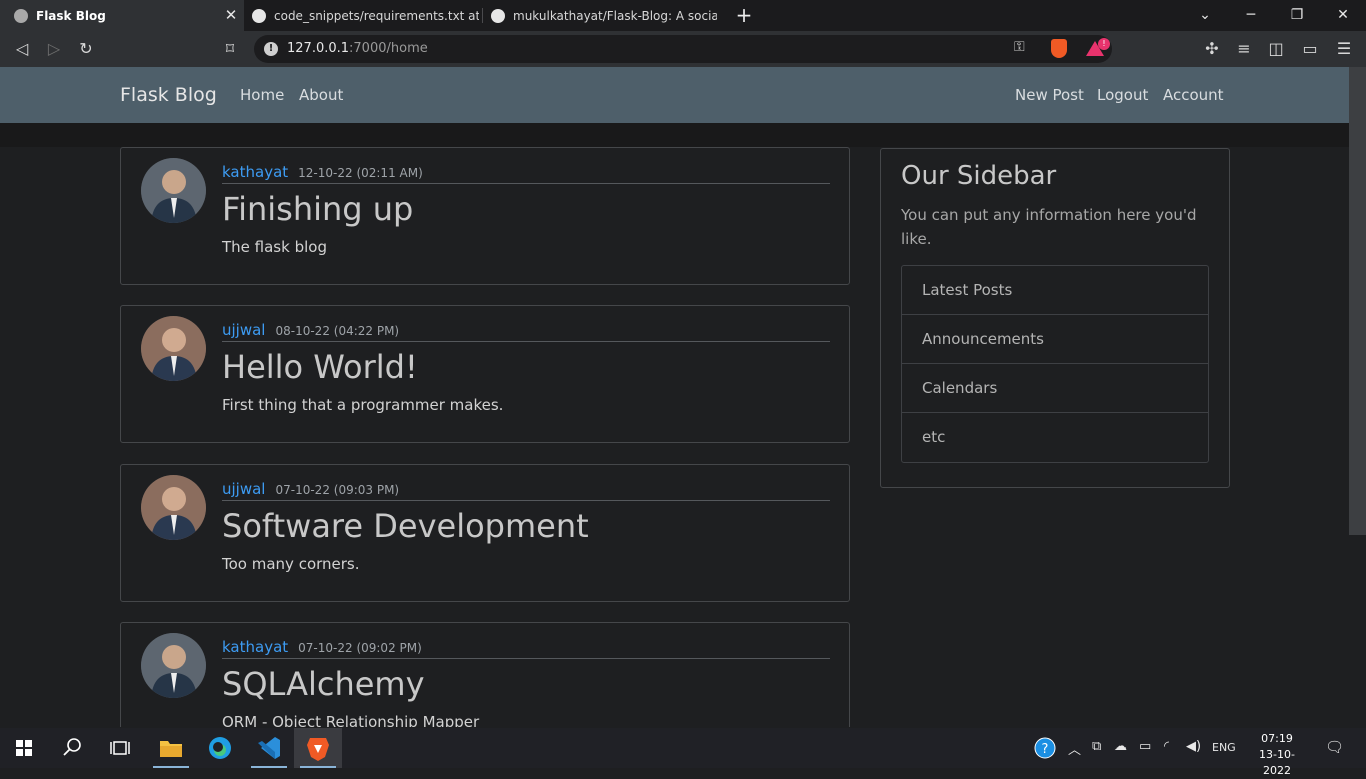 This screenshot has height=779, width=1366. What do you see at coordinates (1193, 746) in the screenshot?
I see `volume-icon: ◀)` at bounding box center [1193, 746].